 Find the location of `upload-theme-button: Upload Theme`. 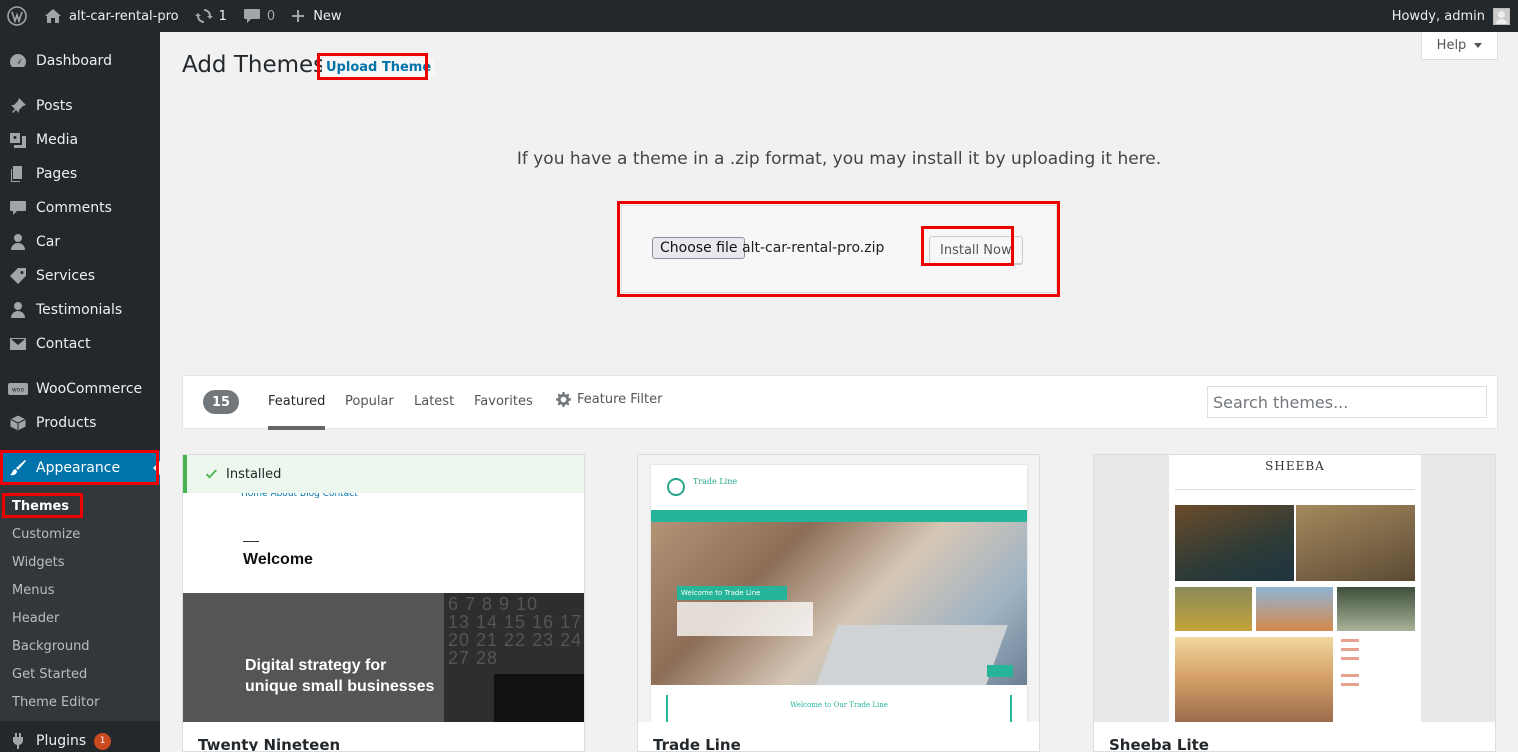

upload-theme-button: Upload Theme is located at coordinates (379, 67).